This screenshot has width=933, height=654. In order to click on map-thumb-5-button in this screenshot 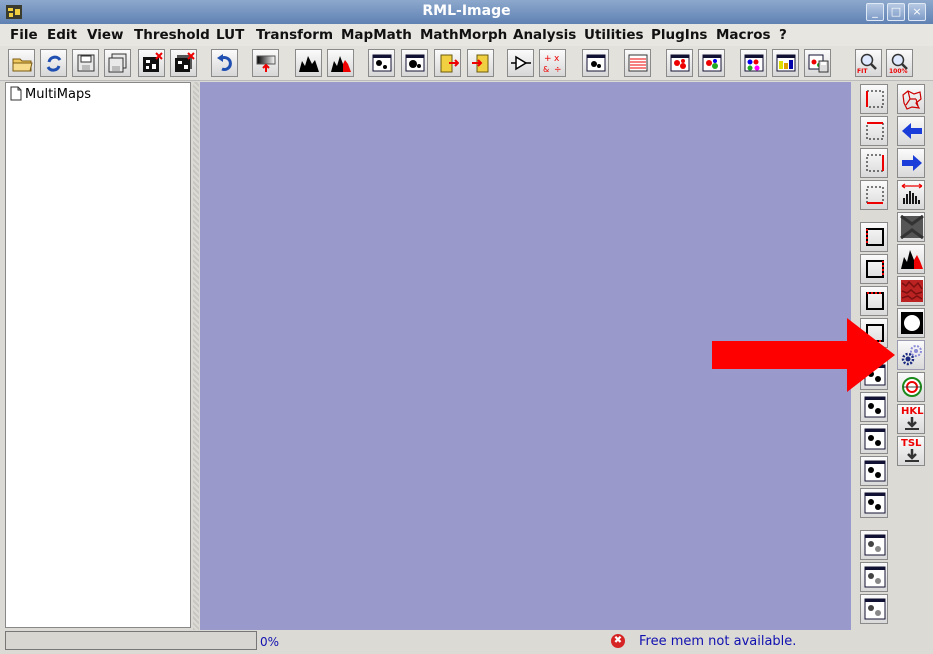, I will do `click(874, 503)`.